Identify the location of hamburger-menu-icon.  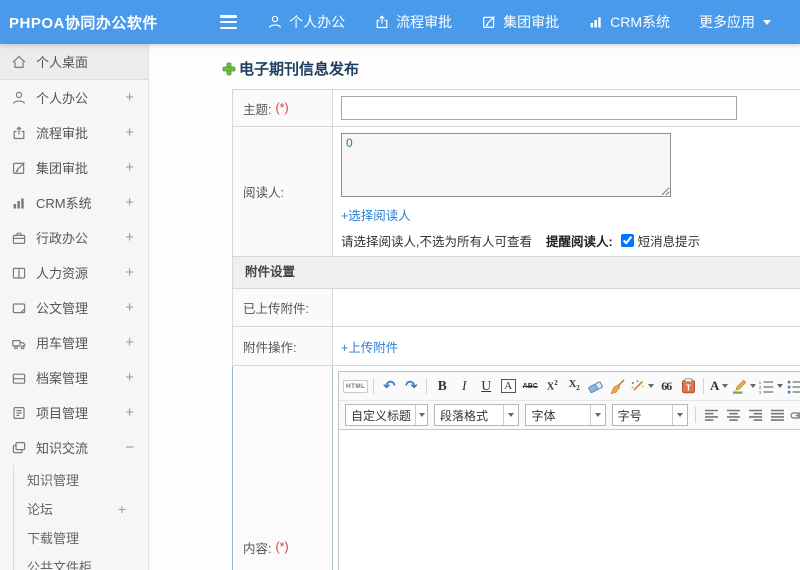
(228, 22).